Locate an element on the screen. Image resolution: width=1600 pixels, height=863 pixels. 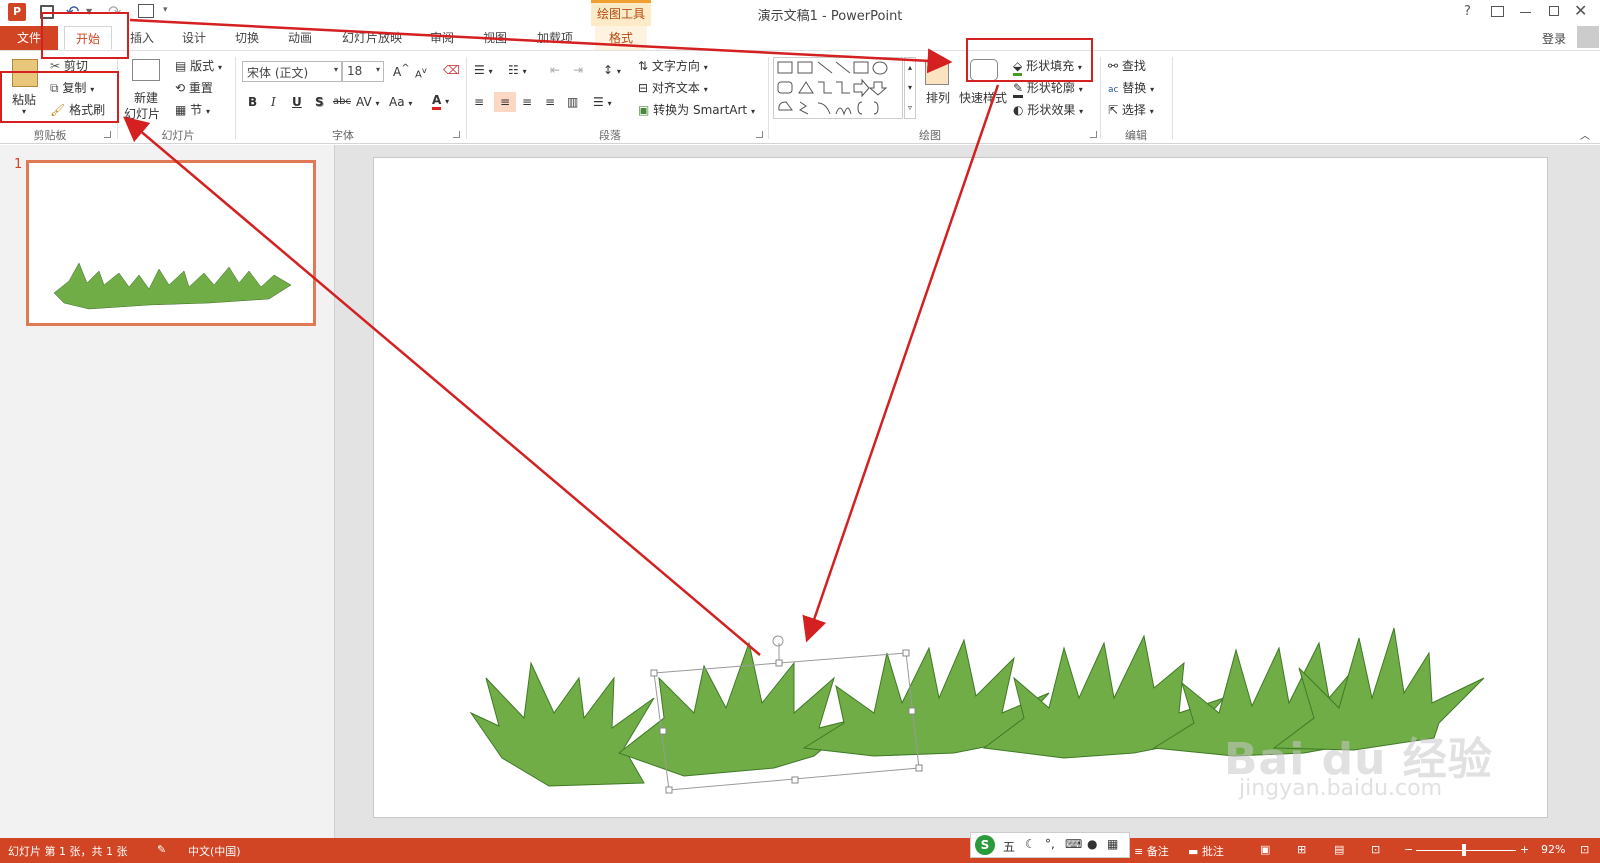
tab-home: 开始 is located at coordinates (88, 38).